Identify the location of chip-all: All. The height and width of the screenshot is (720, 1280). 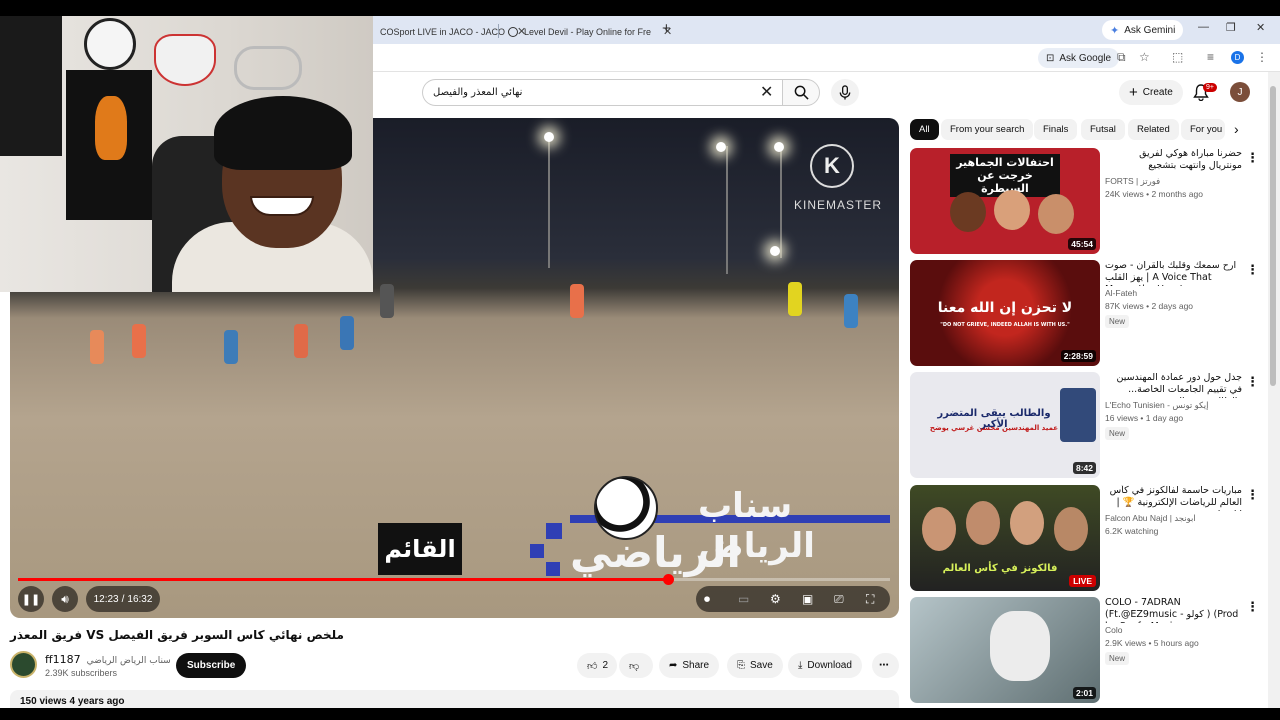
(924, 129).